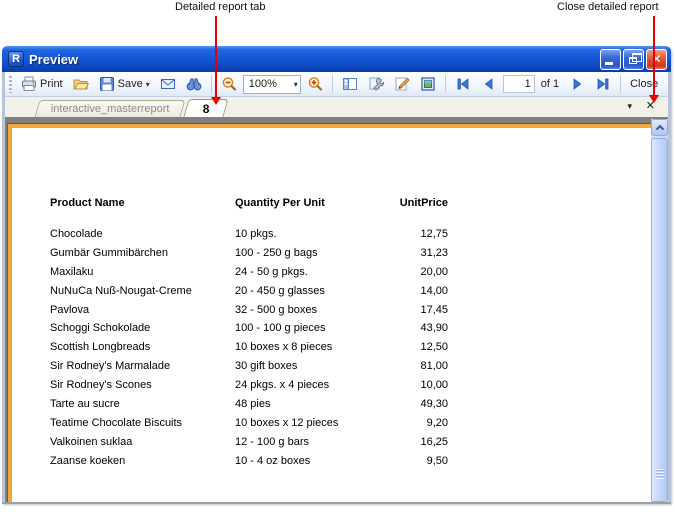 This screenshot has width=675, height=514. What do you see at coordinates (100, 347) in the screenshot?
I see `table-cell: Scottish Longbreads` at bounding box center [100, 347].